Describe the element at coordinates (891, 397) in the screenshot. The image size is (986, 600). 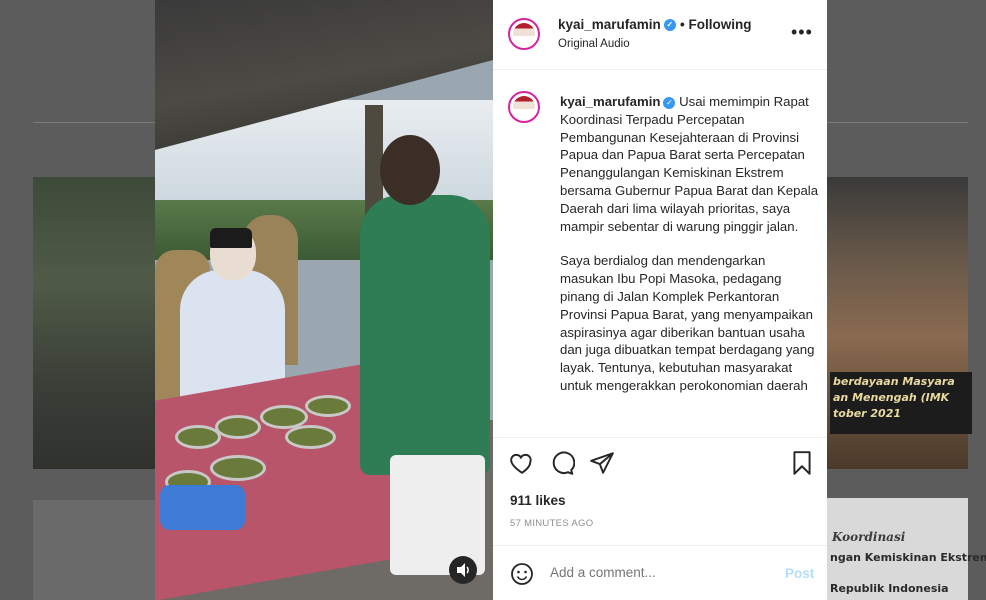
I see `banner-line: an Menengah (IMK` at that location.